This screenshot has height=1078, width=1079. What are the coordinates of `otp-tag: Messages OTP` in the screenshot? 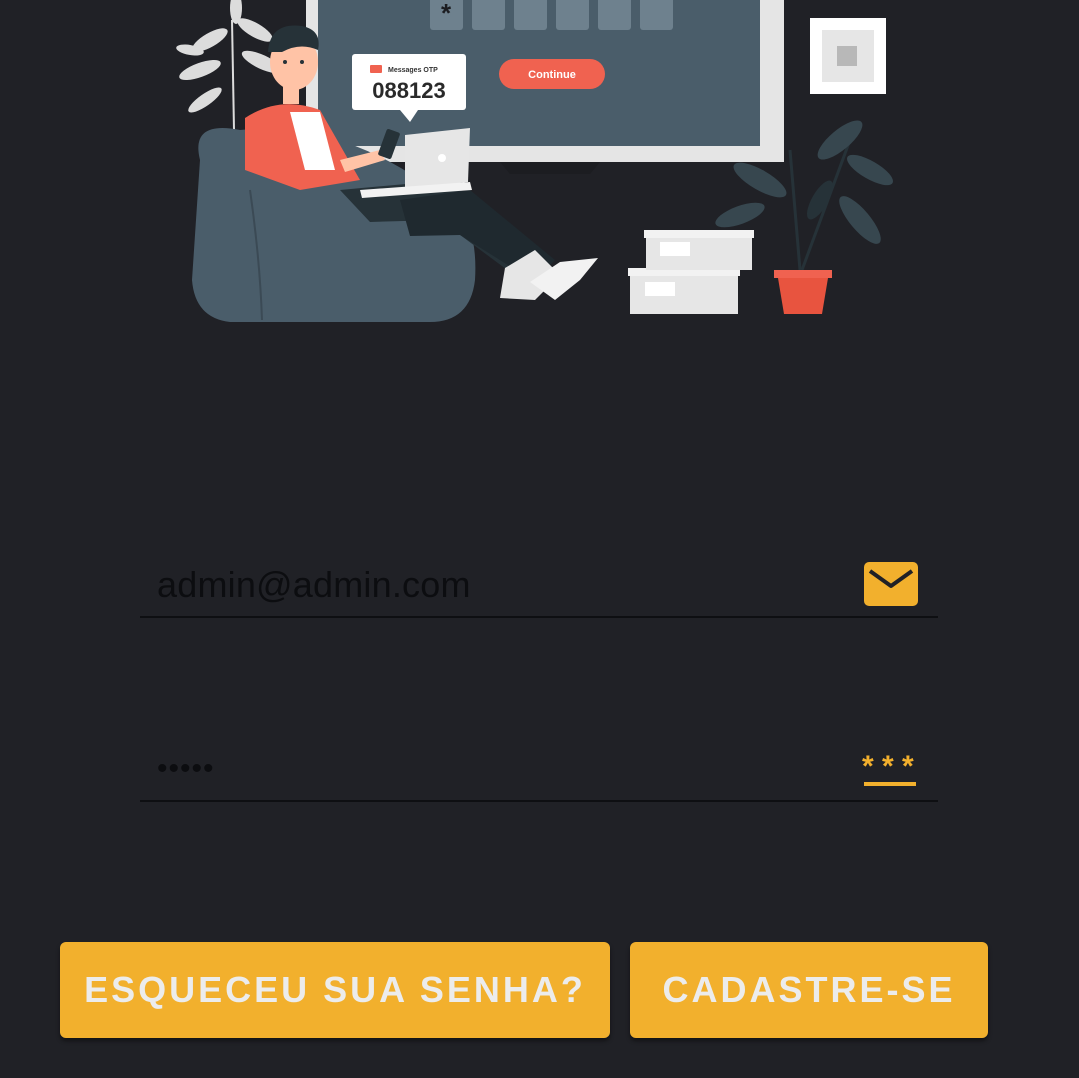 It's located at (413, 70).